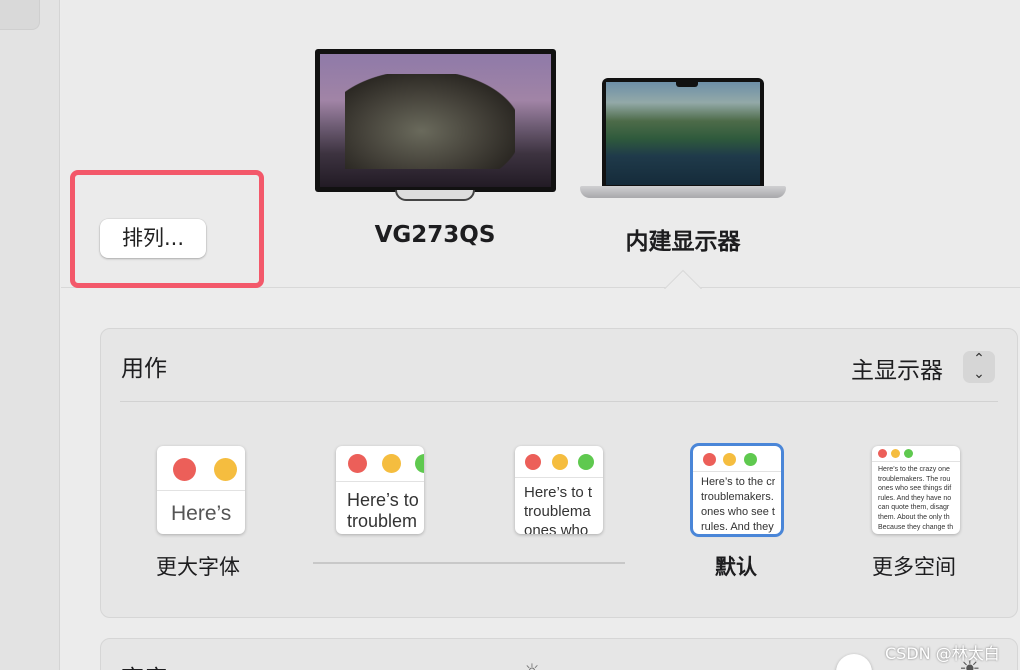 Image resolution: width=1020 pixels, height=670 pixels. What do you see at coordinates (383, 510) in the screenshot?
I see `preview-text: Here’s to troublem` at bounding box center [383, 510].